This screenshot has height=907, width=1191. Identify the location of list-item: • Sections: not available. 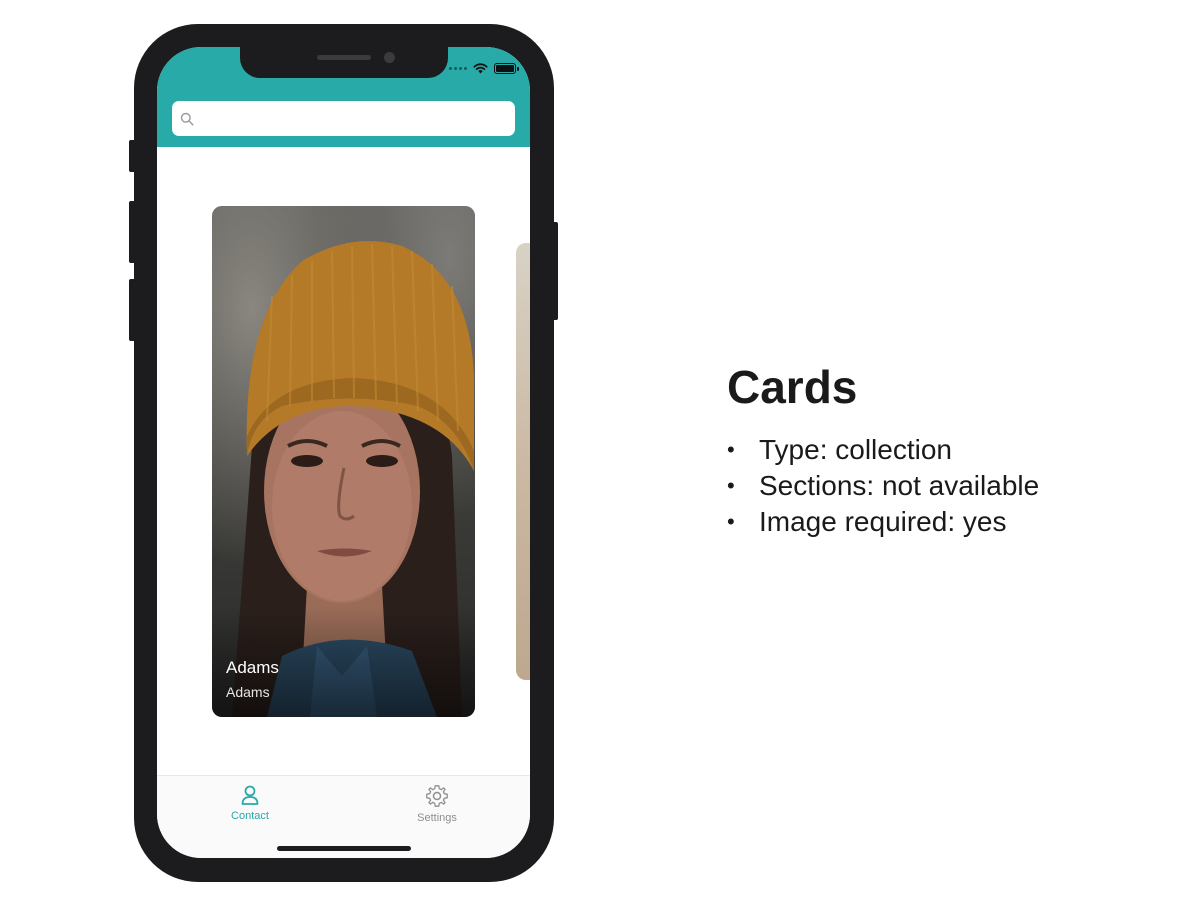
(883, 486).